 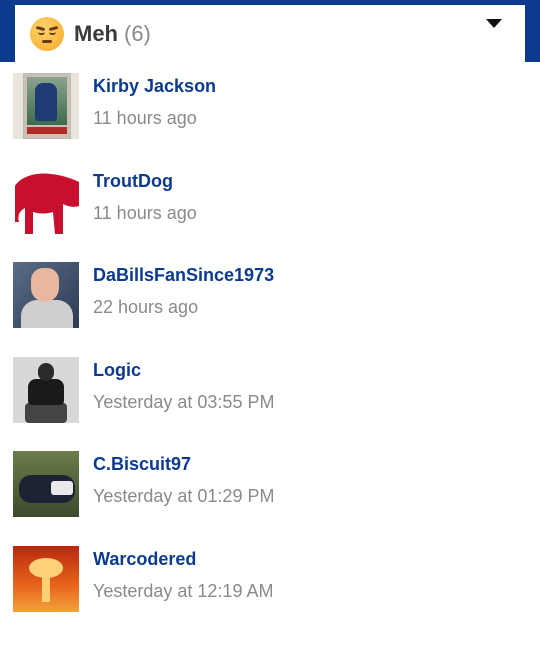 I want to click on username-link: TroutDog, so click(x=133, y=181).